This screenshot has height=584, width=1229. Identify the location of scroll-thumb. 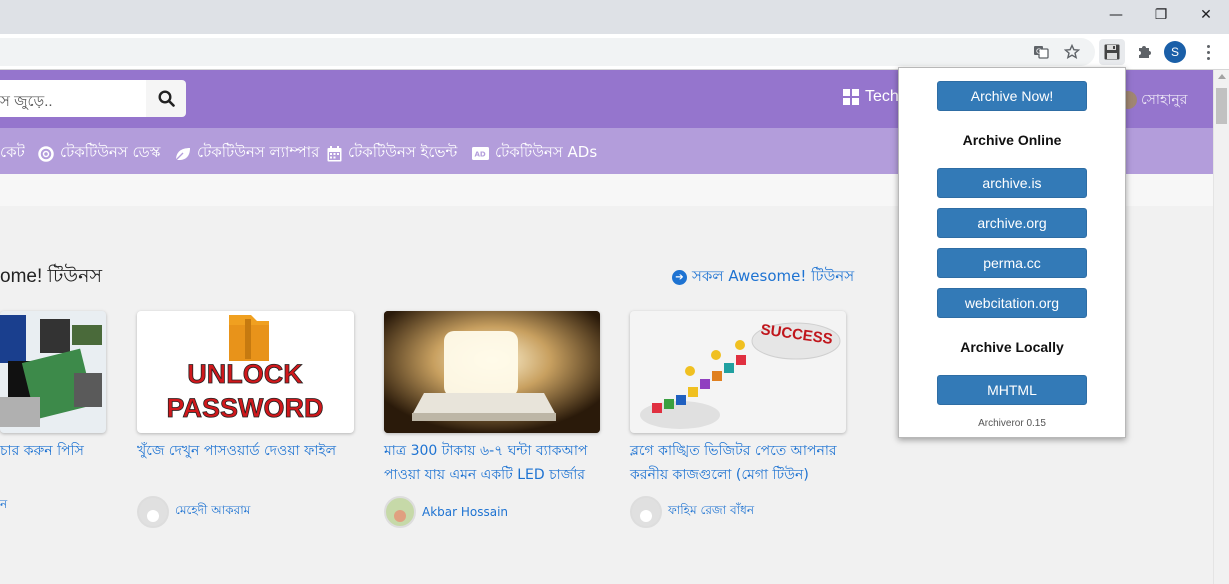
(1221, 106).